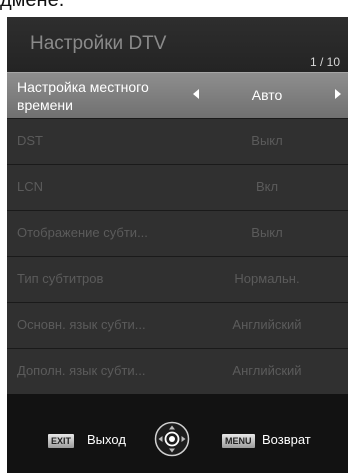 This screenshot has width=348, height=473. Describe the element at coordinates (30, 186) in the screenshot. I see `setting-label: LCN` at that location.